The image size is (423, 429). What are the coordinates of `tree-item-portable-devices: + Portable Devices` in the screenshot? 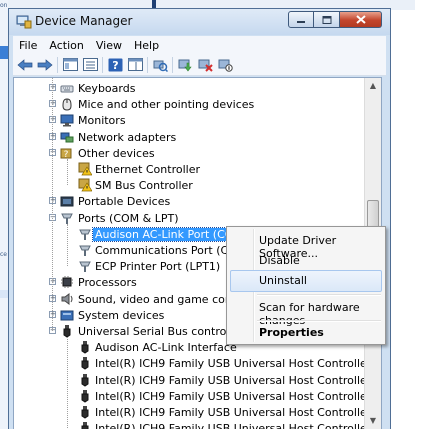 It's located at (194, 201).